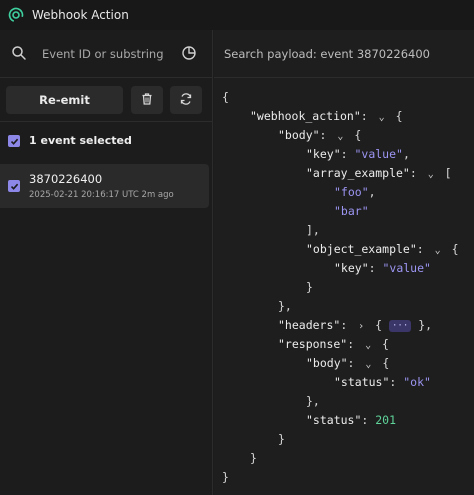  I want to click on json-line: "array_example": ⌄ [, so click(379, 174).